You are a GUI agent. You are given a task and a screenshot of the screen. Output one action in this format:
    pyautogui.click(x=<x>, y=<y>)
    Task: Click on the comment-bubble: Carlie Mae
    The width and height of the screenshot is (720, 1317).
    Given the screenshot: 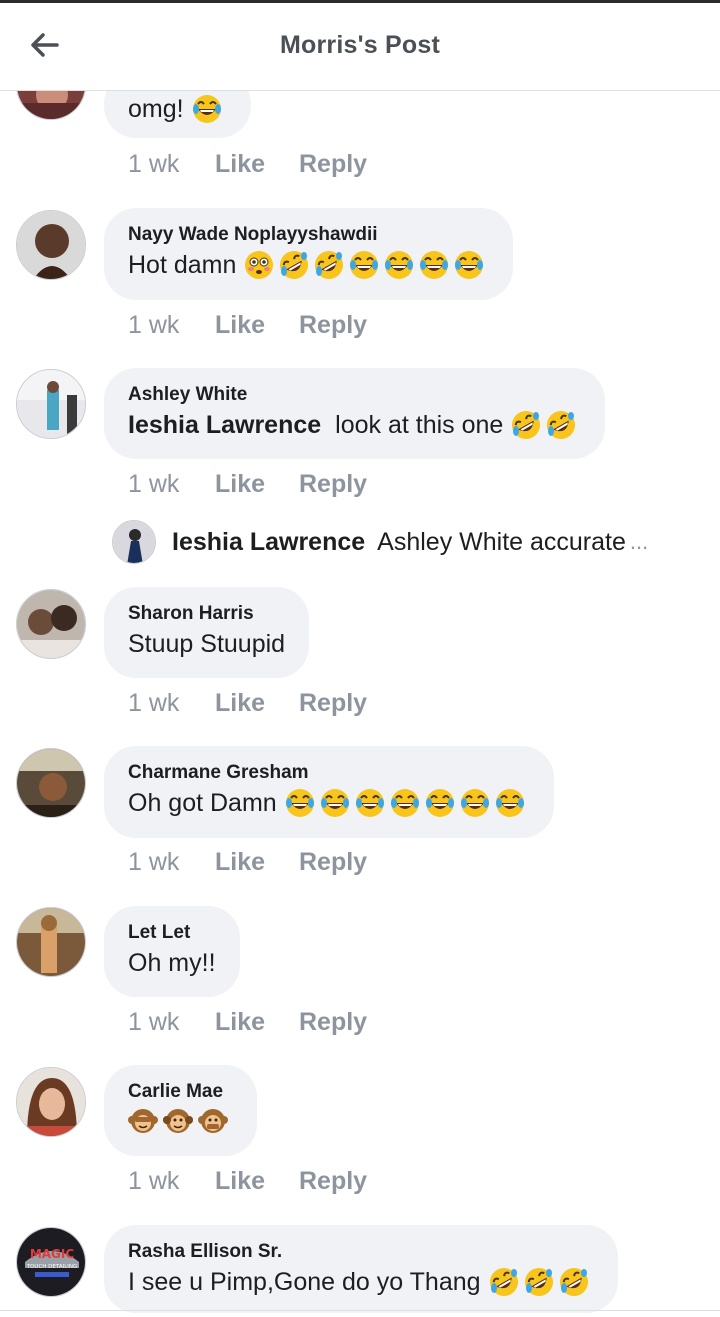 What is the action you would take?
    pyautogui.click(x=180, y=1110)
    